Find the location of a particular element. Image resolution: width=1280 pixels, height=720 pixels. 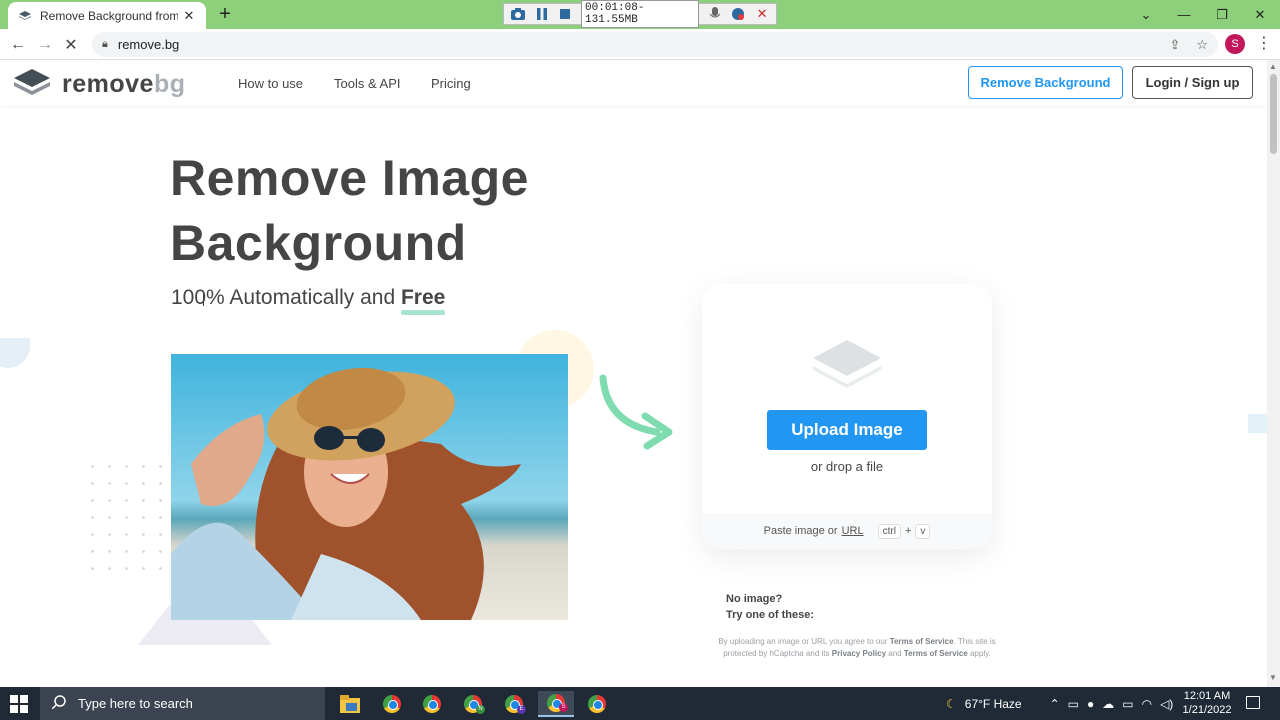

terms-link: Terms of Service is located at coordinates (922, 641).